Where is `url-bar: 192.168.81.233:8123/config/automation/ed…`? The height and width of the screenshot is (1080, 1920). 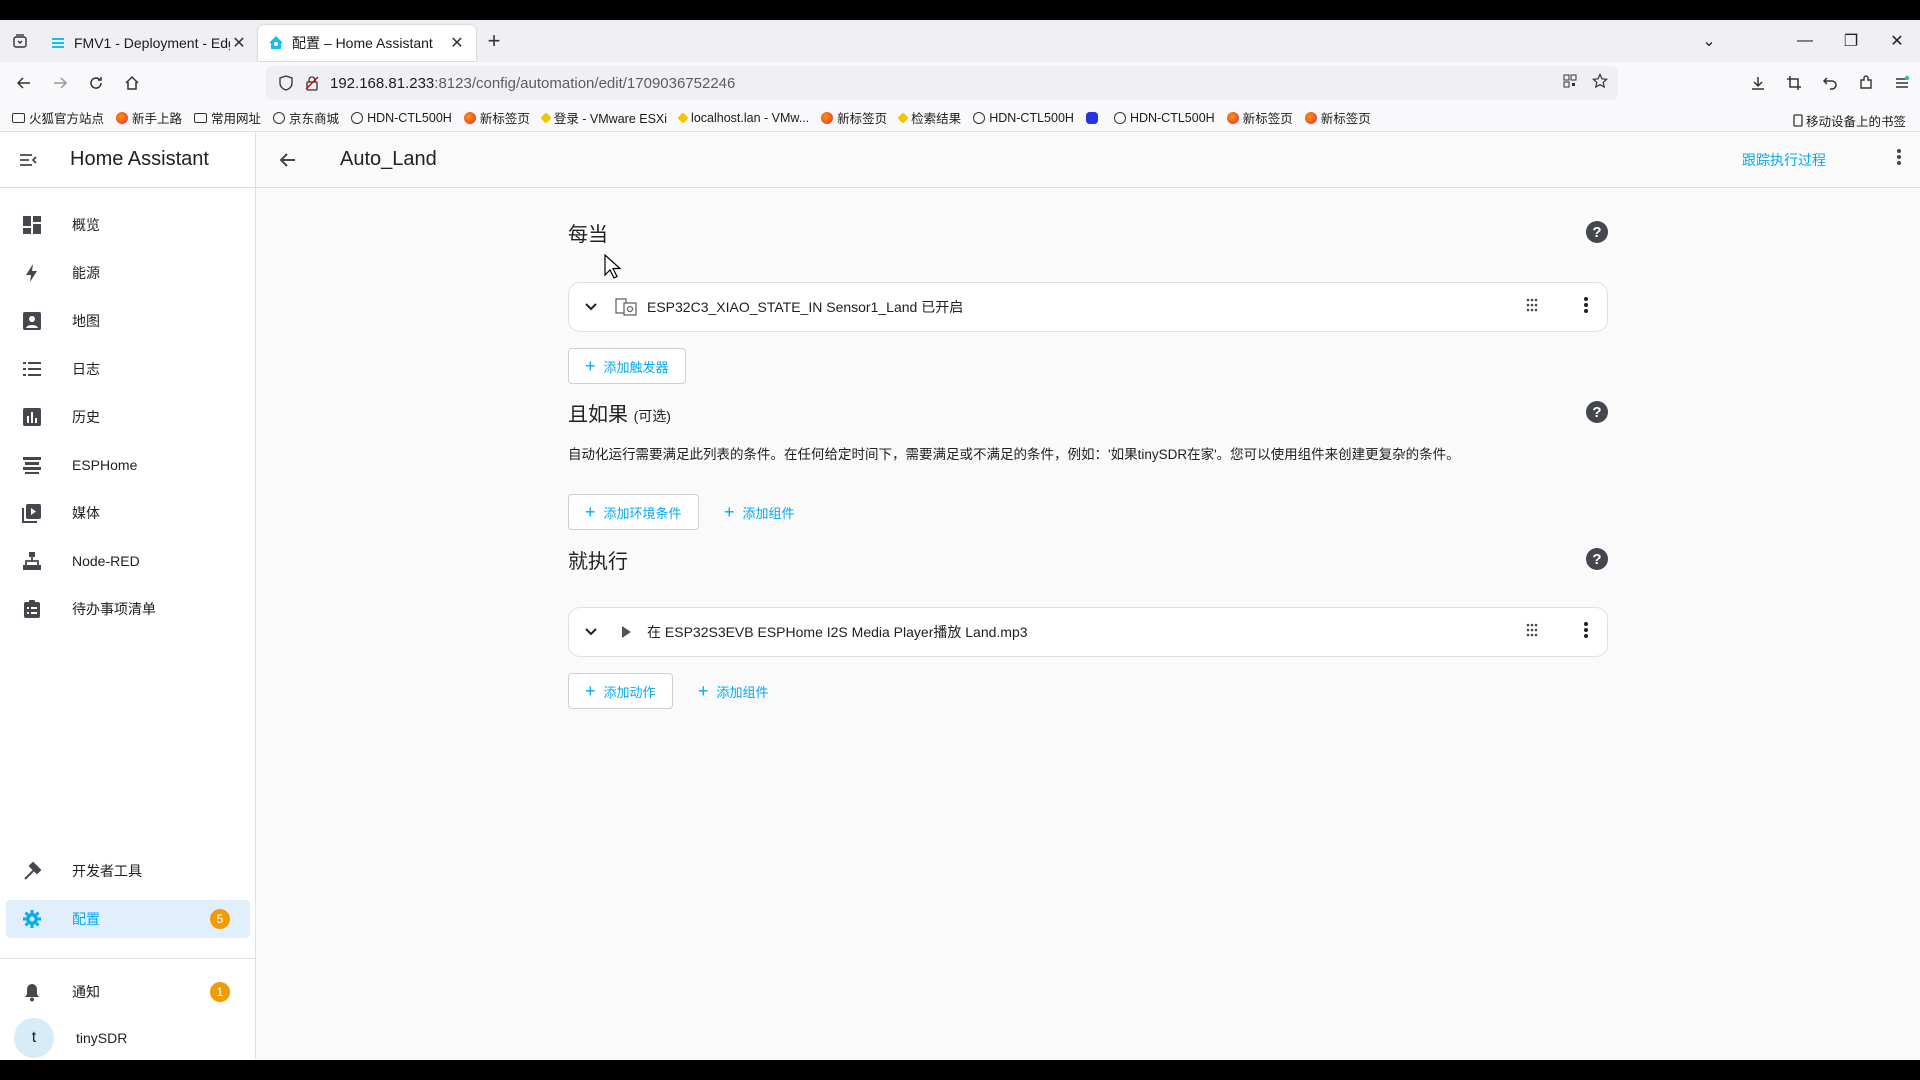
url-bar: 192.168.81.233:8123/config/automation/ed… is located at coordinates (942, 83).